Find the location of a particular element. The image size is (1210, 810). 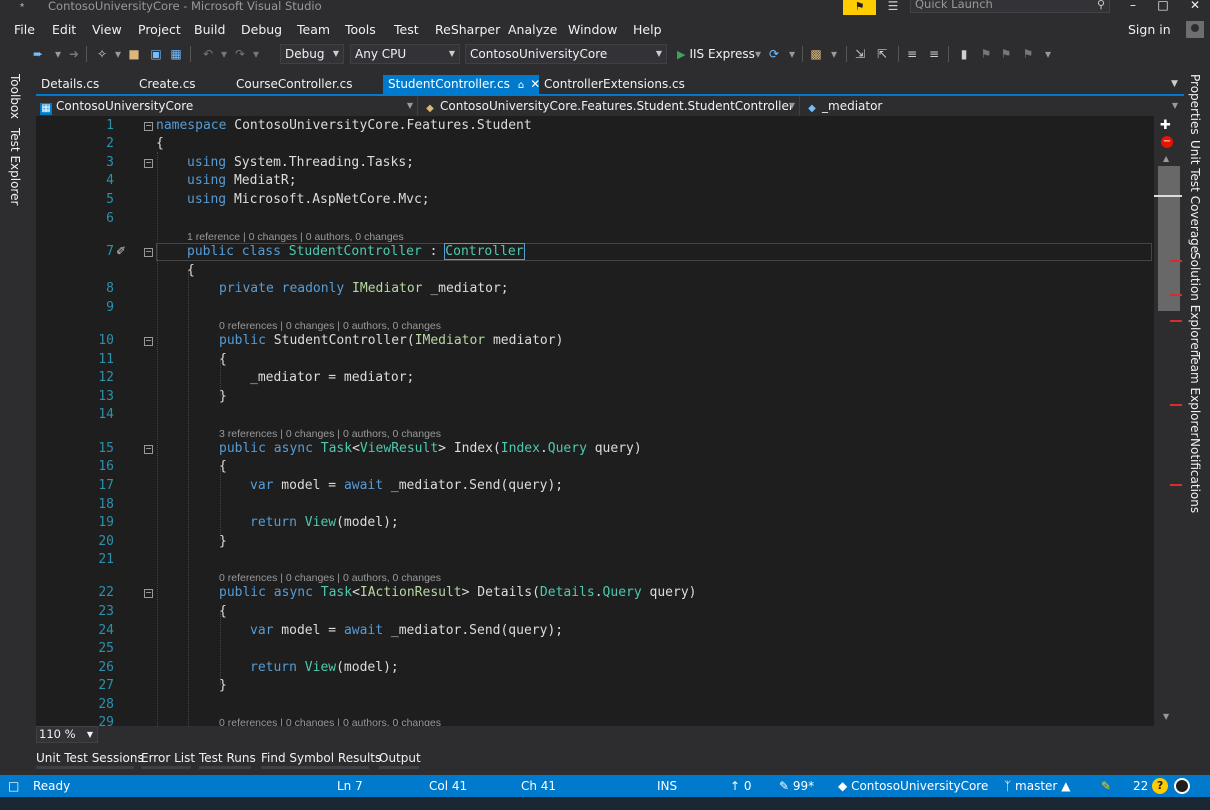

scroll-down-icon: ▼ is located at coordinates (1166, 716).